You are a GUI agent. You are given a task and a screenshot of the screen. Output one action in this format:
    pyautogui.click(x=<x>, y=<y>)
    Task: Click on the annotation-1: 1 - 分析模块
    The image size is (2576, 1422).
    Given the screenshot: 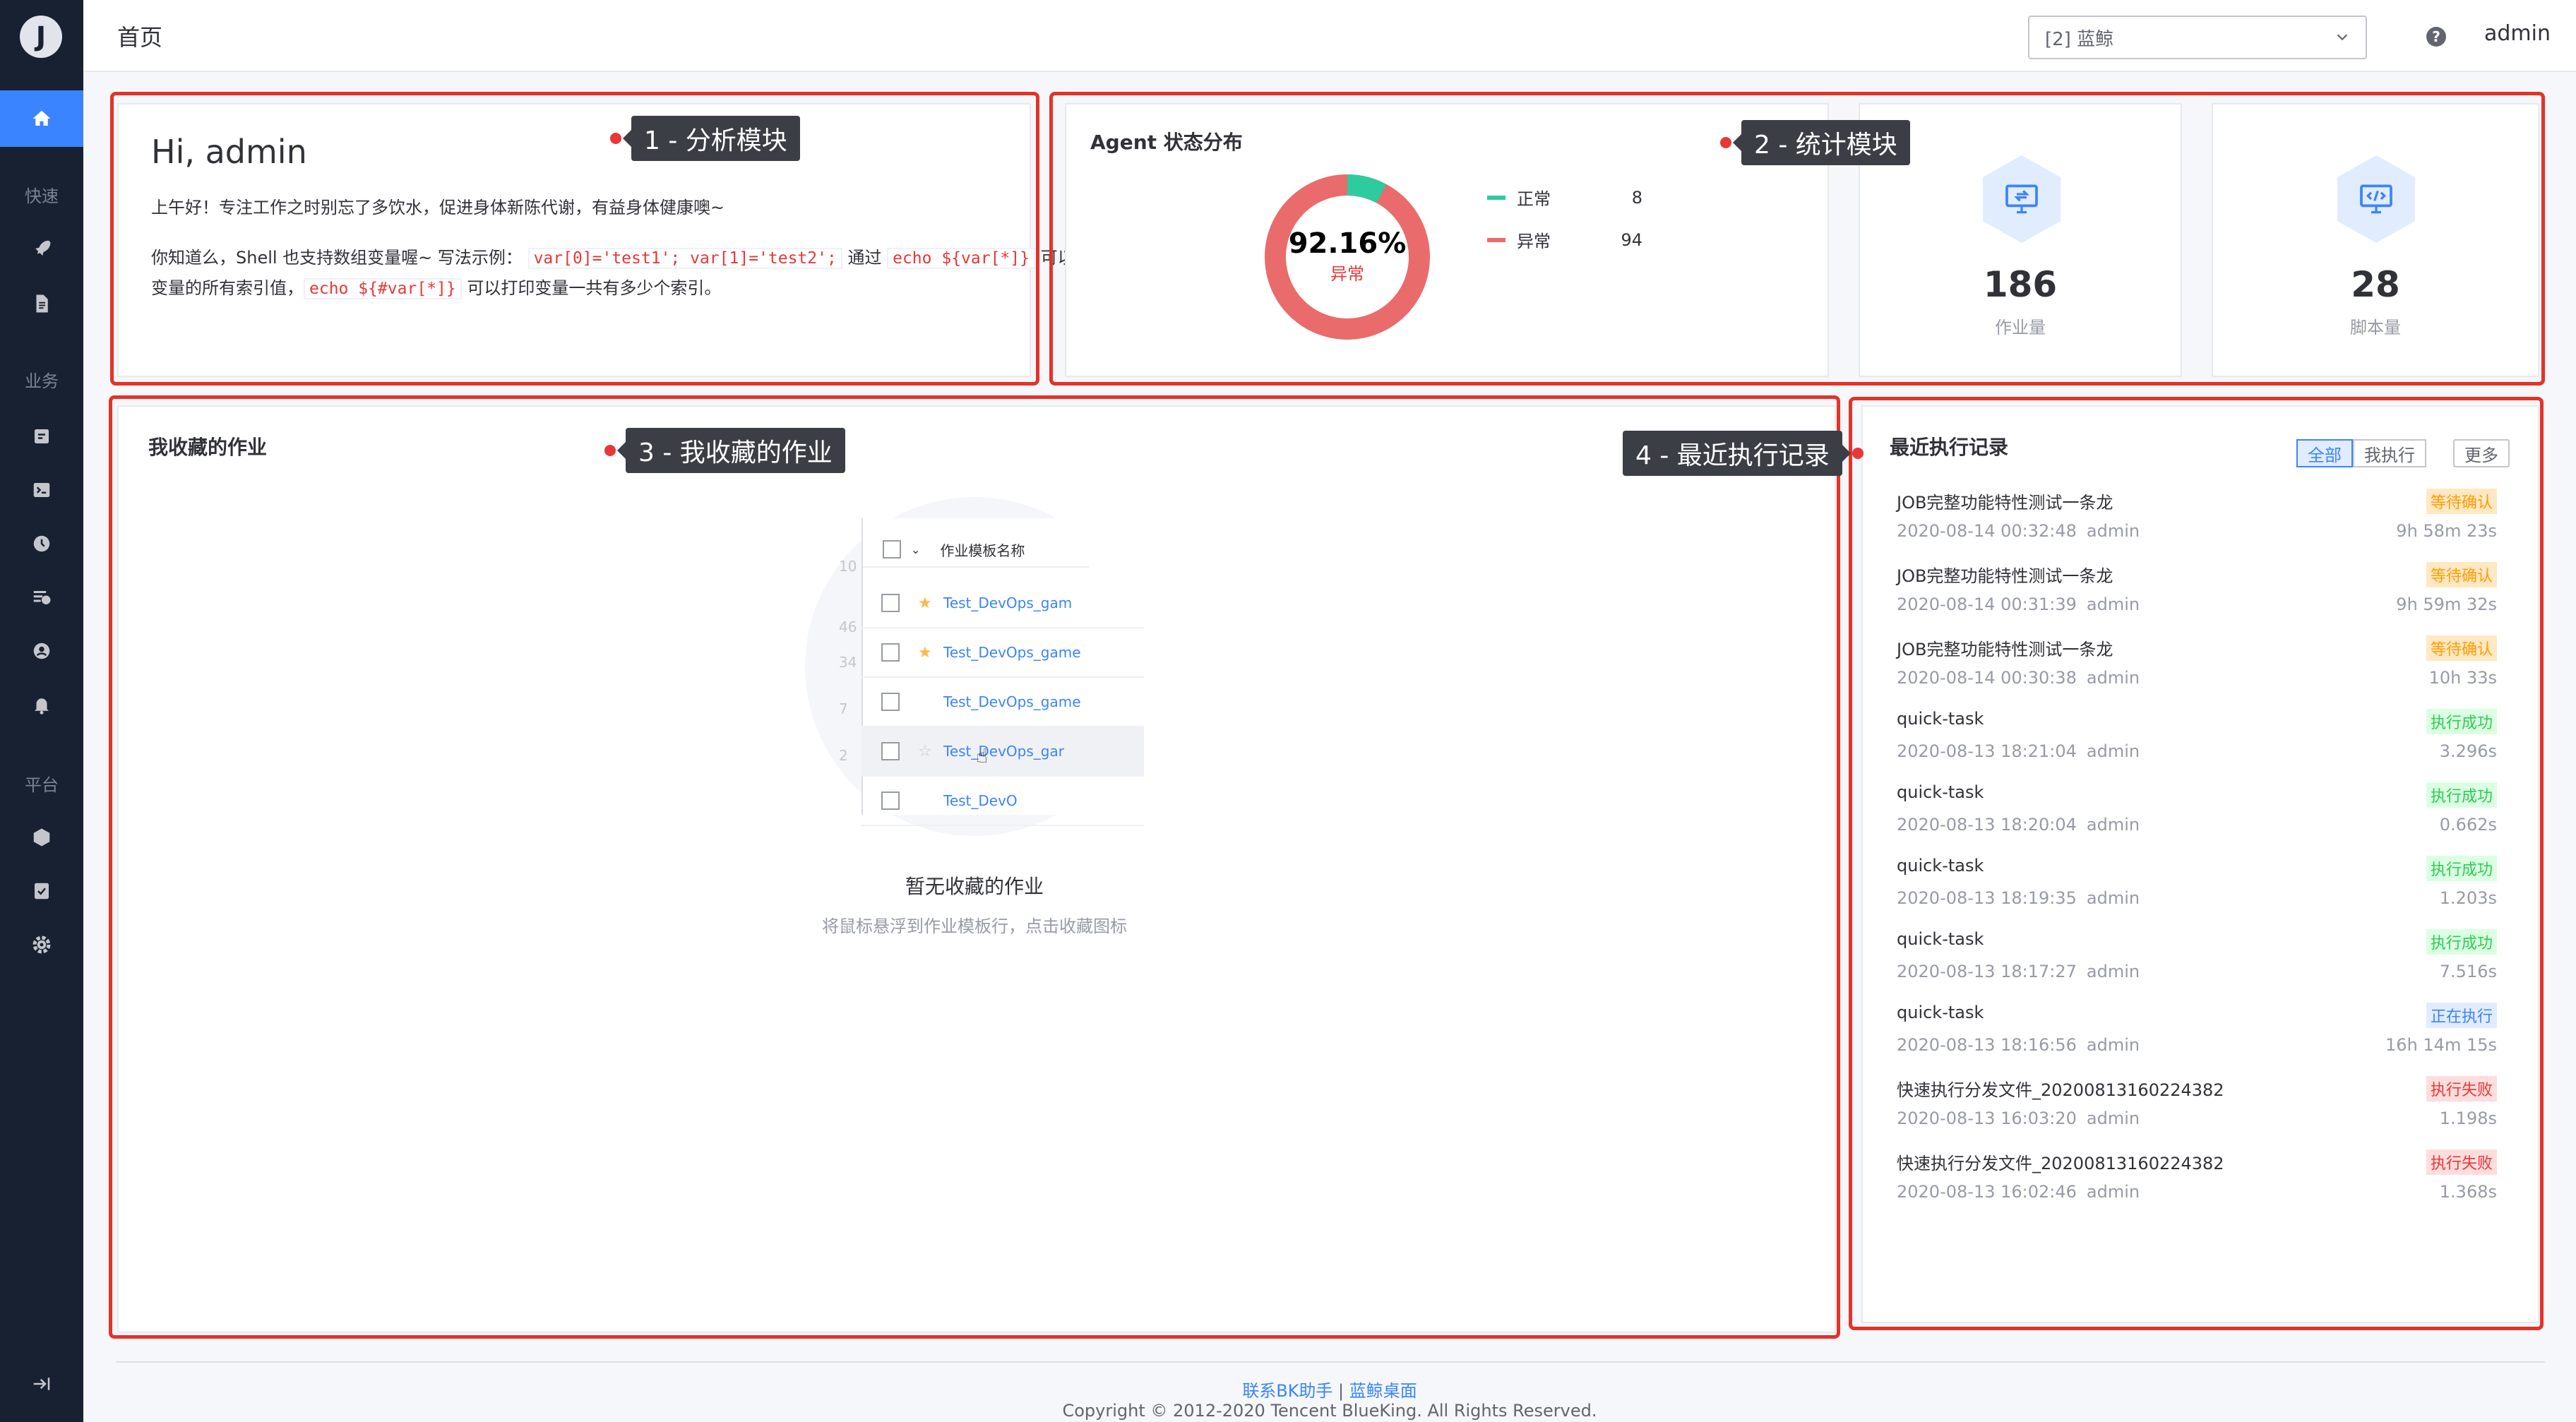 What is the action you would take?
    pyautogui.click(x=705, y=138)
    